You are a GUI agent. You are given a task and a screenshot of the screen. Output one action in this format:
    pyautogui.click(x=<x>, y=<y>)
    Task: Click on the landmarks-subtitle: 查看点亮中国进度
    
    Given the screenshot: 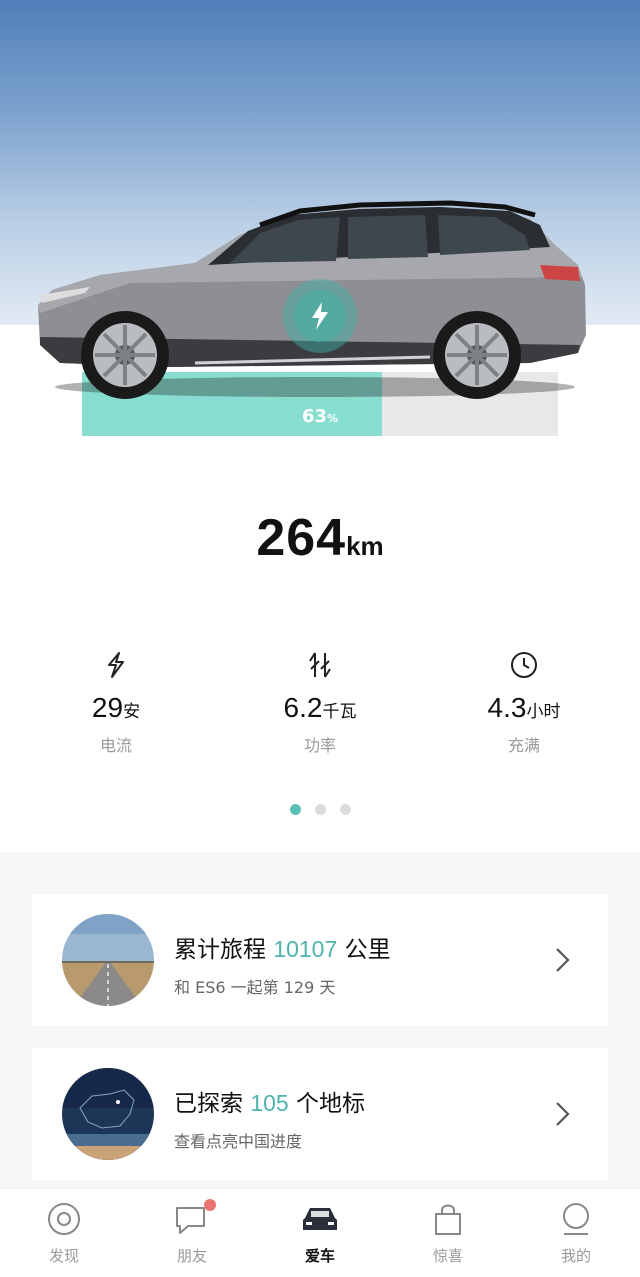 What is the action you would take?
    pyautogui.click(x=238, y=1141)
    